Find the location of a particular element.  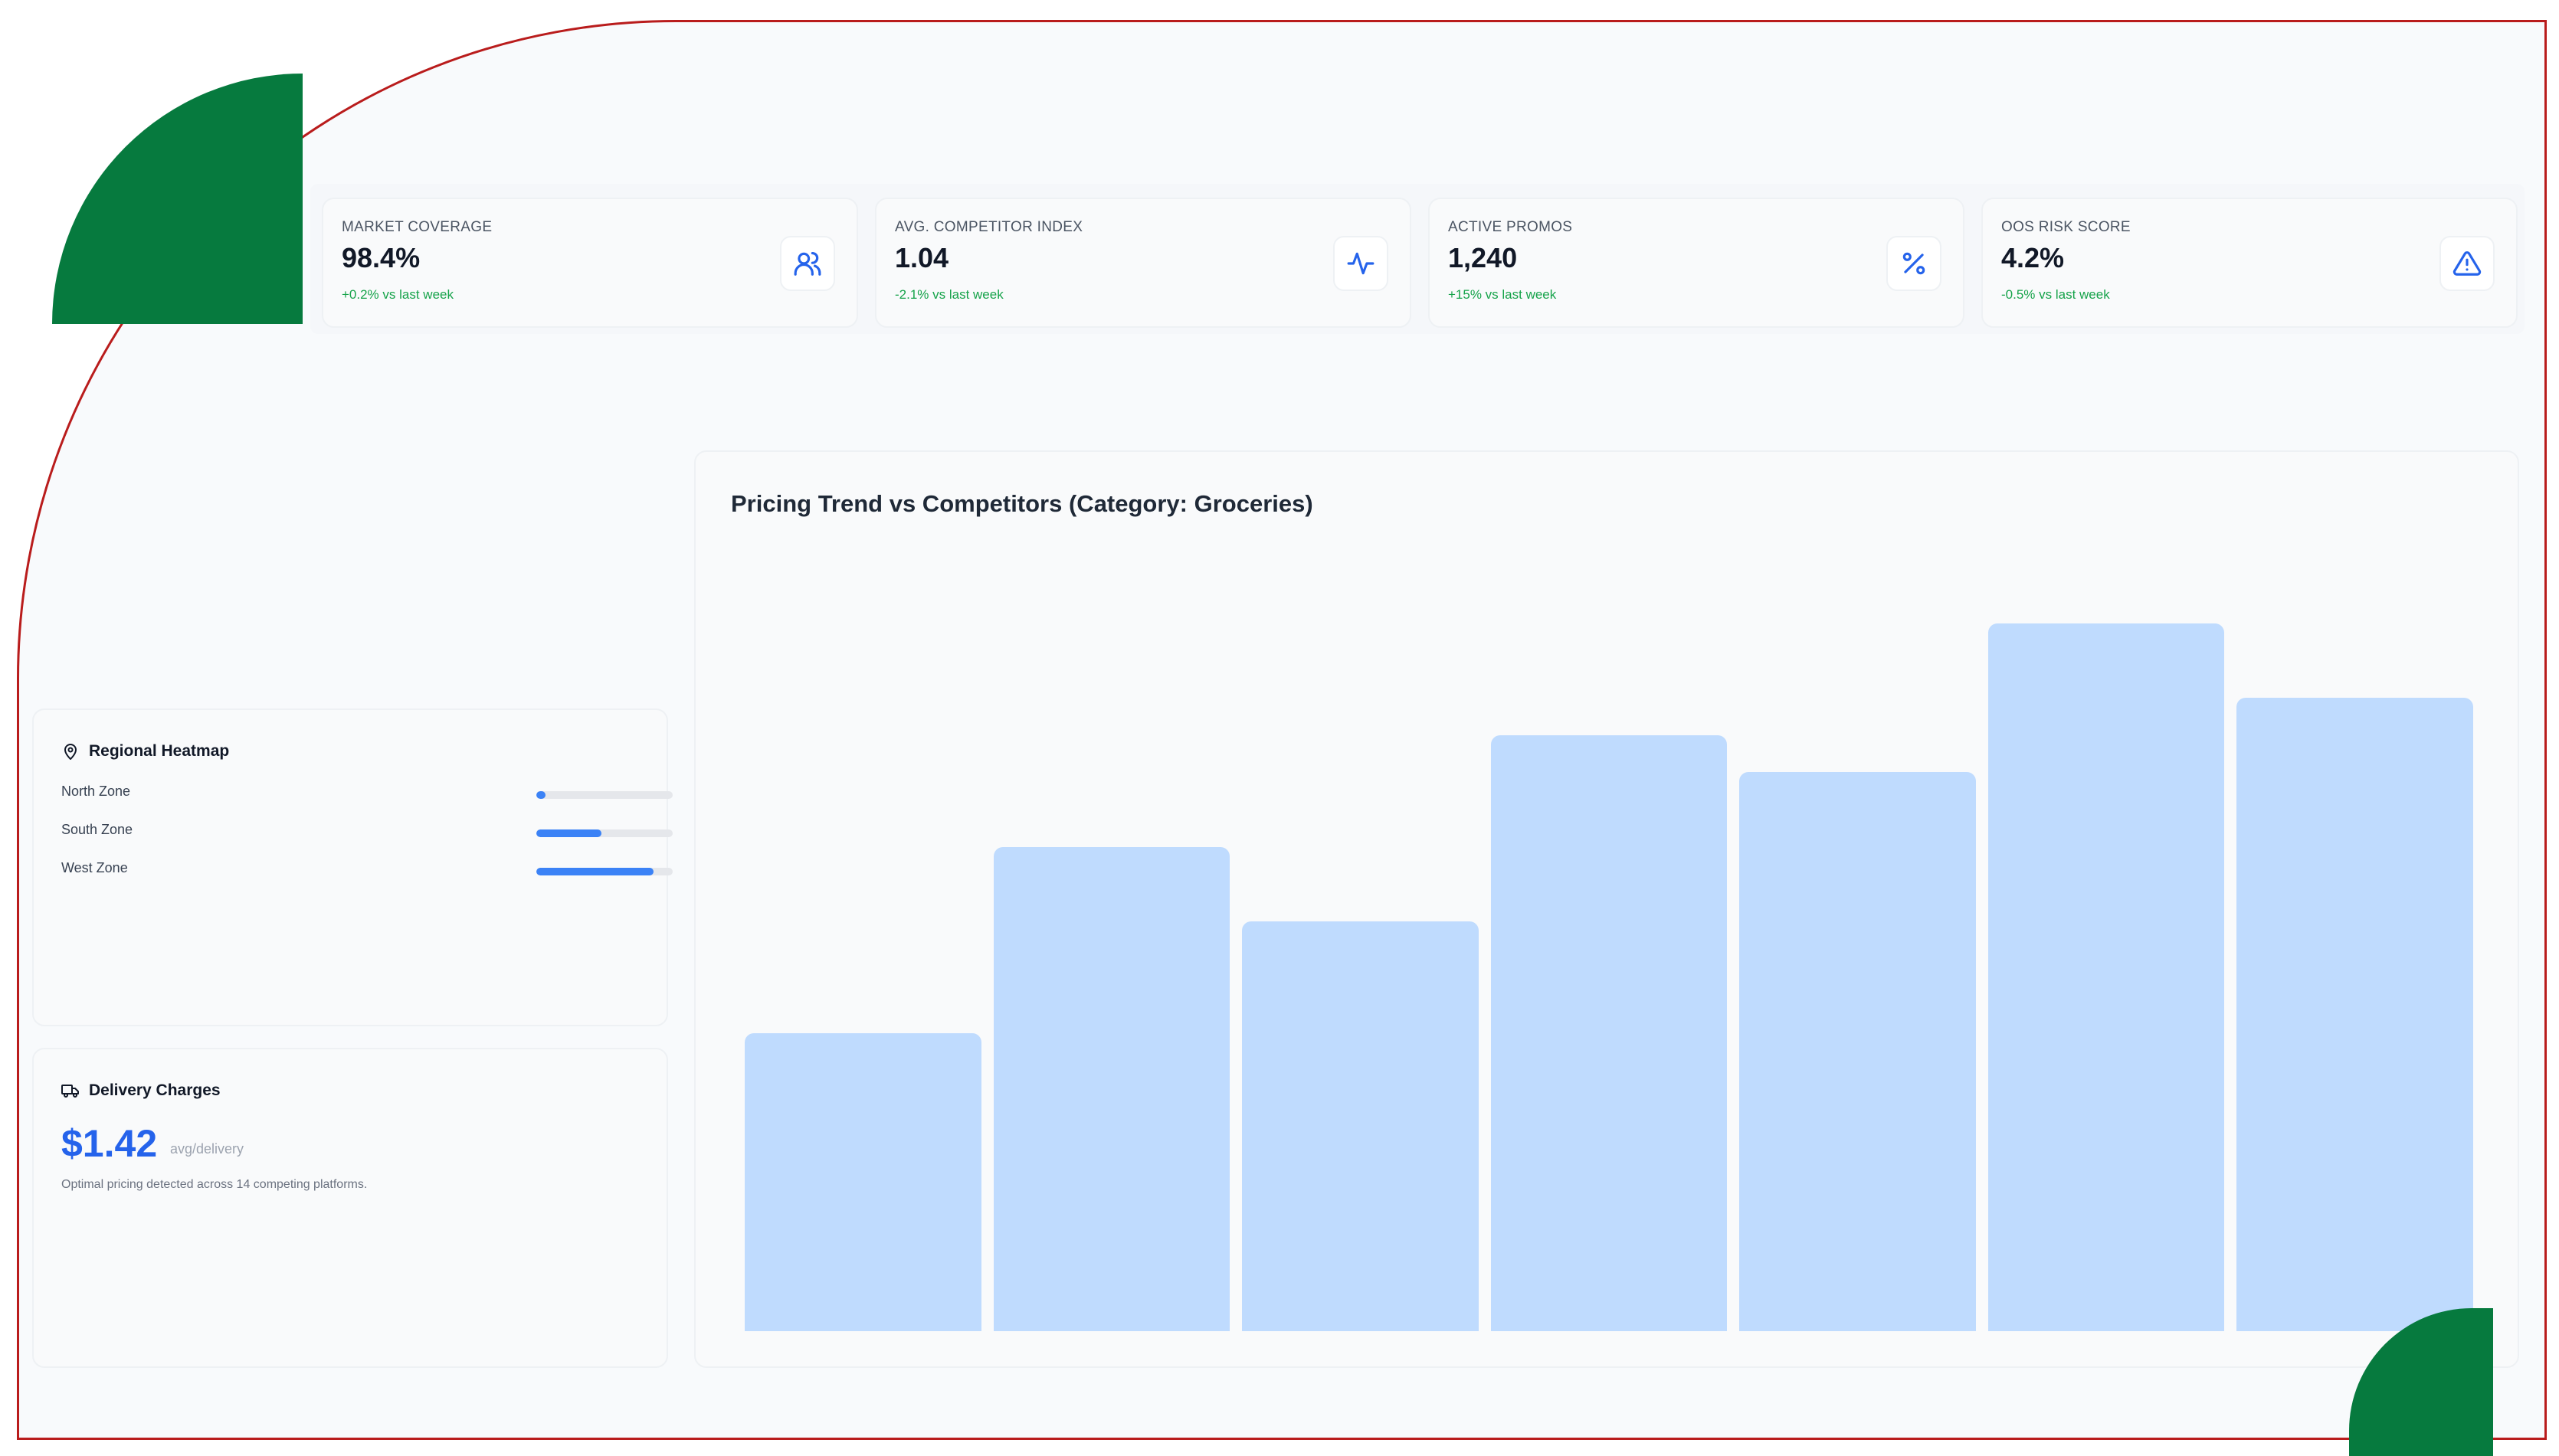

kpi-delta: -2.1% vs last week is located at coordinates (949, 294).